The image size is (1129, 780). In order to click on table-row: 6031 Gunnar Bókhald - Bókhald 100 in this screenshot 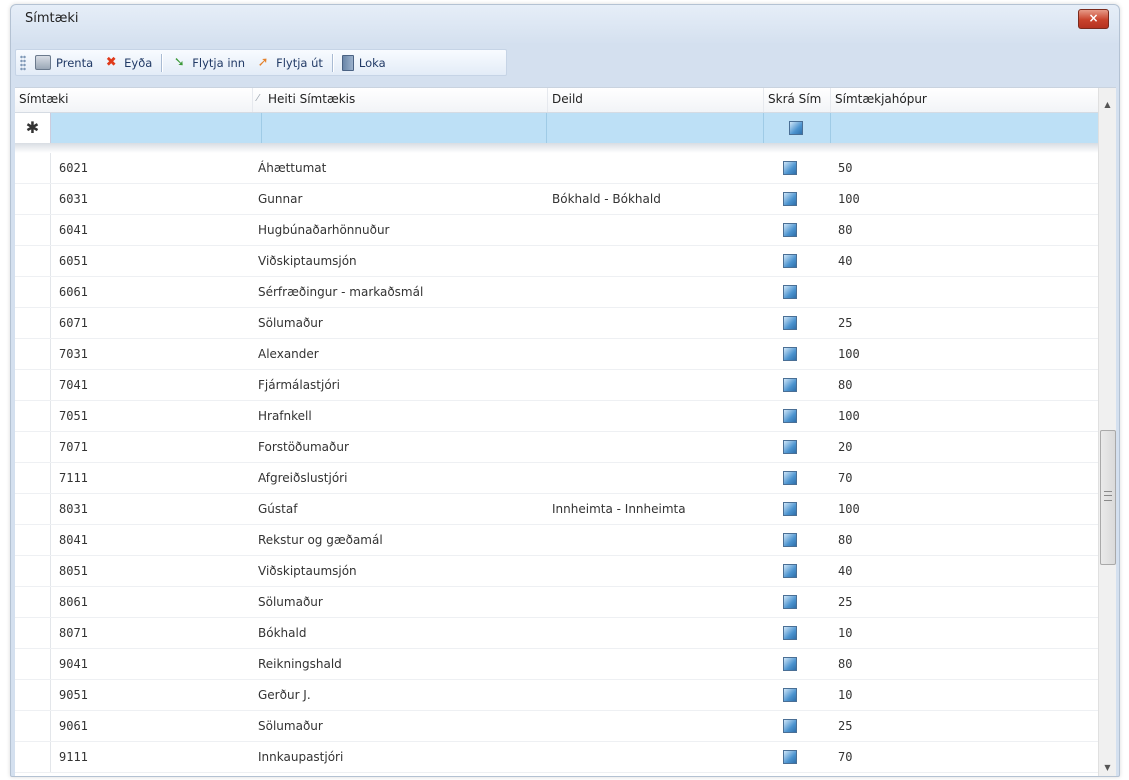, I will do `click(557, 199)`.